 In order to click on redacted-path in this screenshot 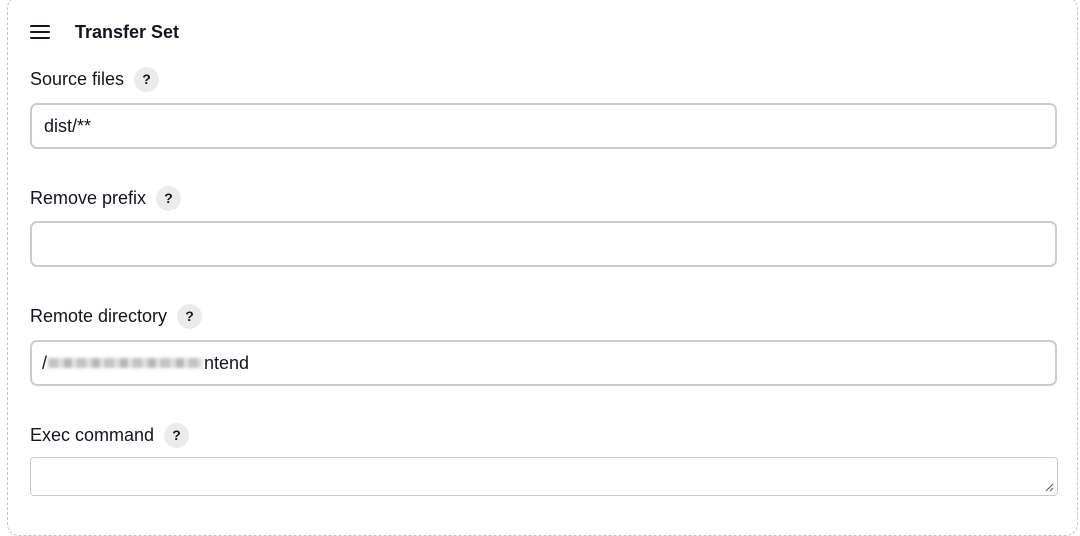, I will do `click(126, 363)`.